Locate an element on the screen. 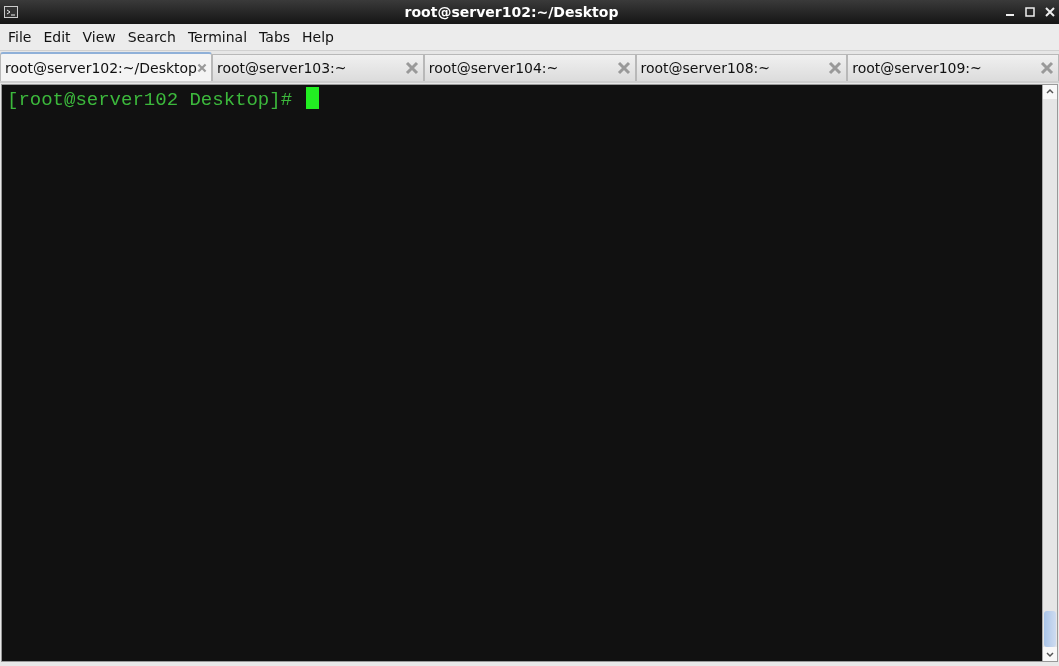 The height and width of the screenshot is (666, 1059). tab-label: root@server108:~ is located at coordinates (706, 68).